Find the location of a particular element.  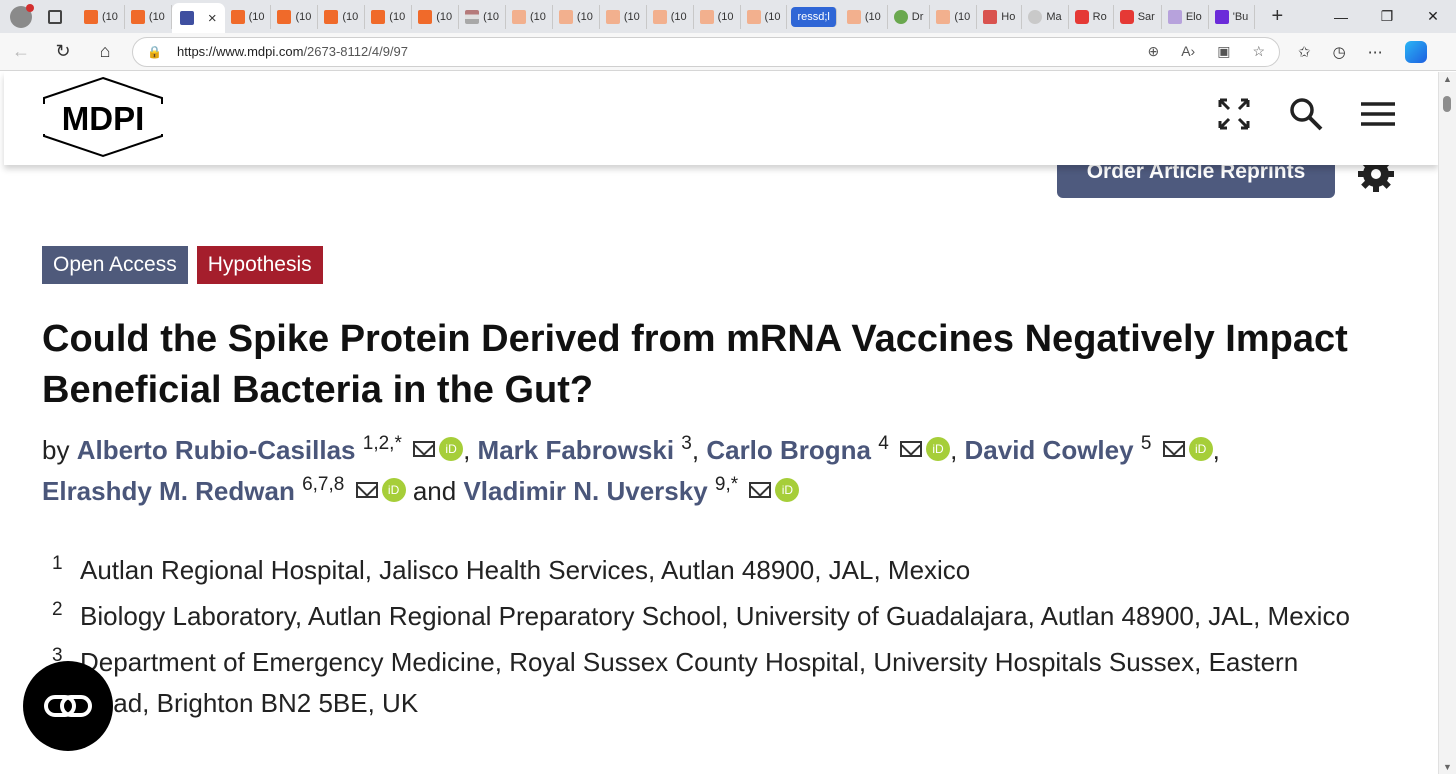

author-name-link: David Cowley is located at coordinates (1049, 450).